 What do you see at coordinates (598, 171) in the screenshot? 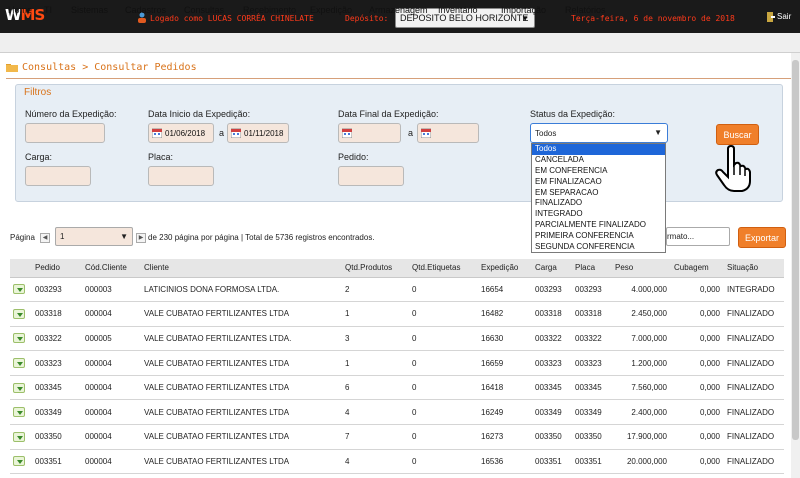
I see `status-option: EM CONFERENCIA` at bounding box center [598, 171].